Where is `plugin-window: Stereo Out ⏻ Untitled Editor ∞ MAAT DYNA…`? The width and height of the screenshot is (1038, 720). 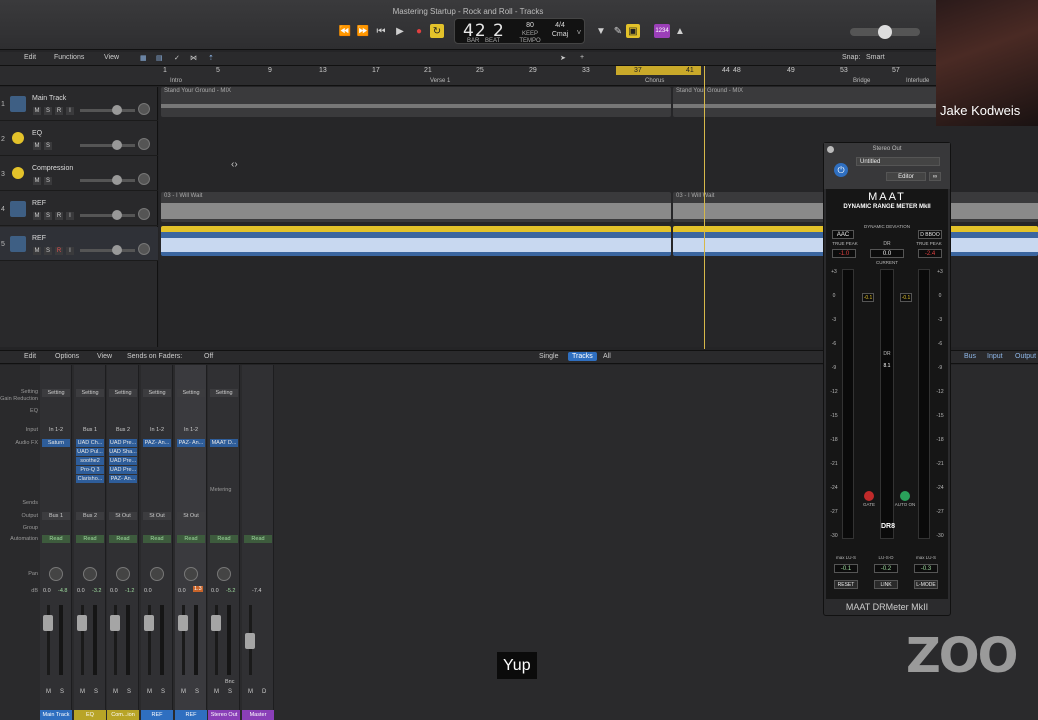 plugin-window: Stereo Out ⏻ Untitled Editor ∞ MAAT DYNA… is located at coordinates (887, 379).